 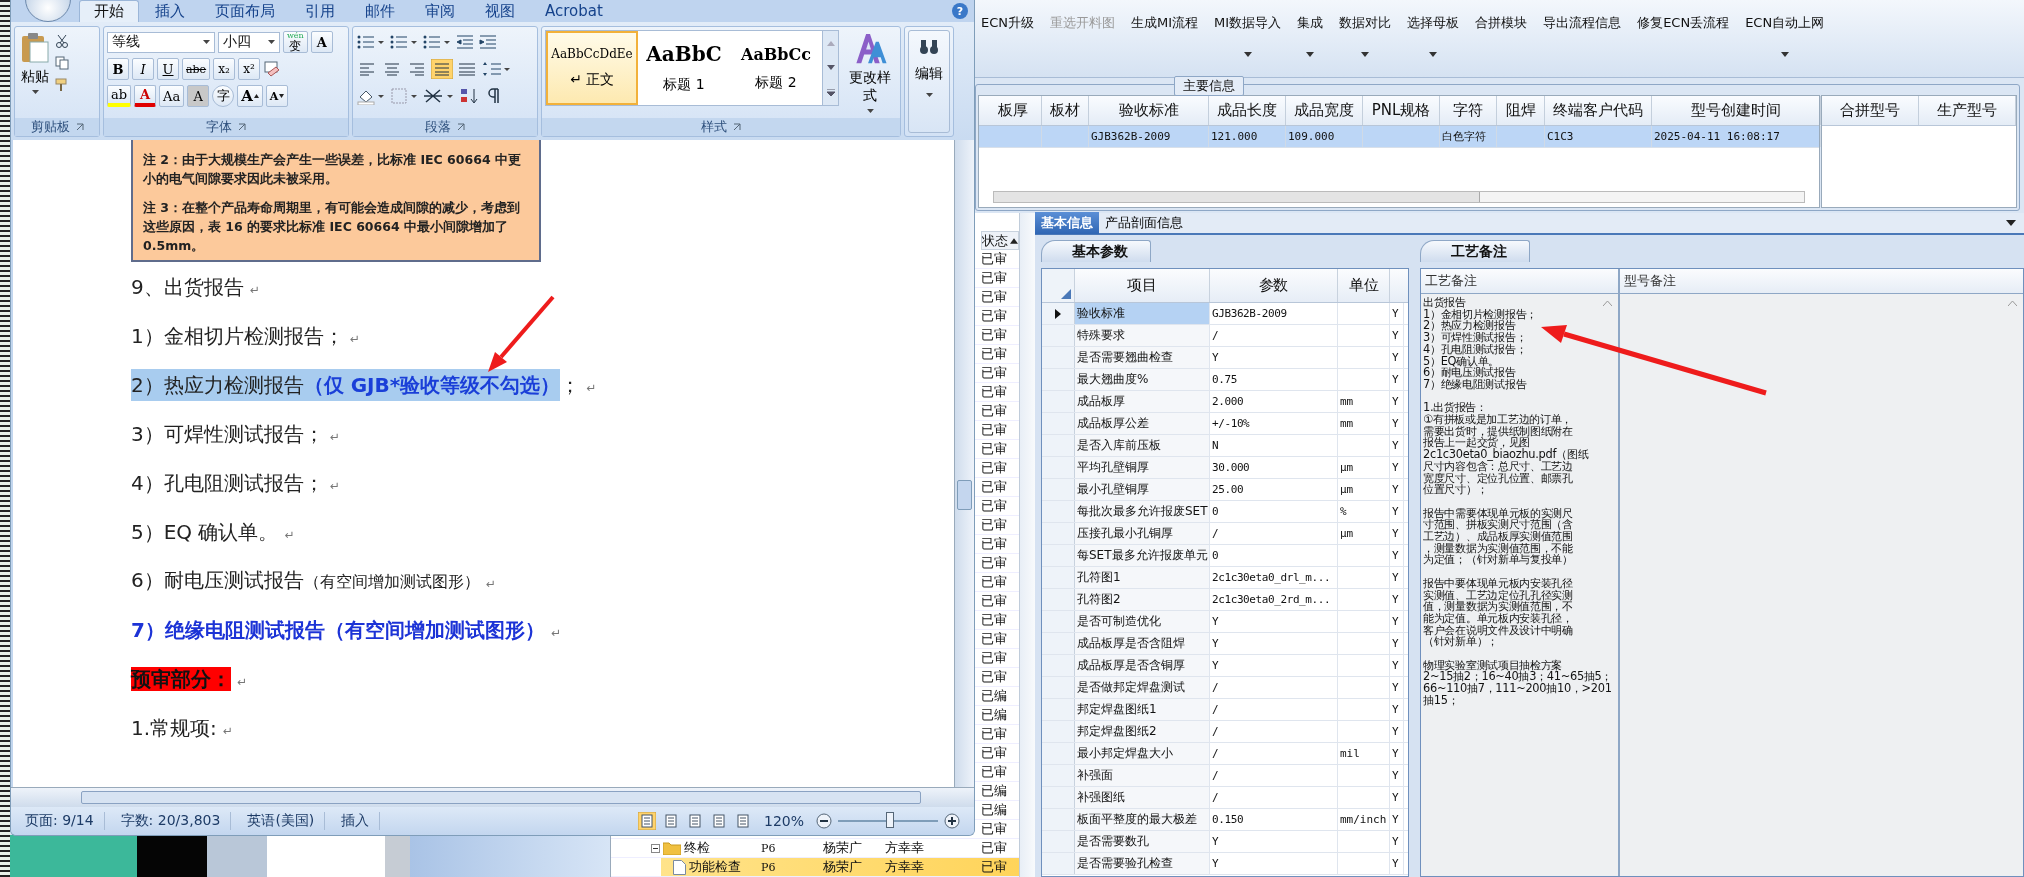 What do you see at coordinates (1027, 545) in the screenshot?
I see `vertical-scrollbar` at bounding box center [1027, 545].